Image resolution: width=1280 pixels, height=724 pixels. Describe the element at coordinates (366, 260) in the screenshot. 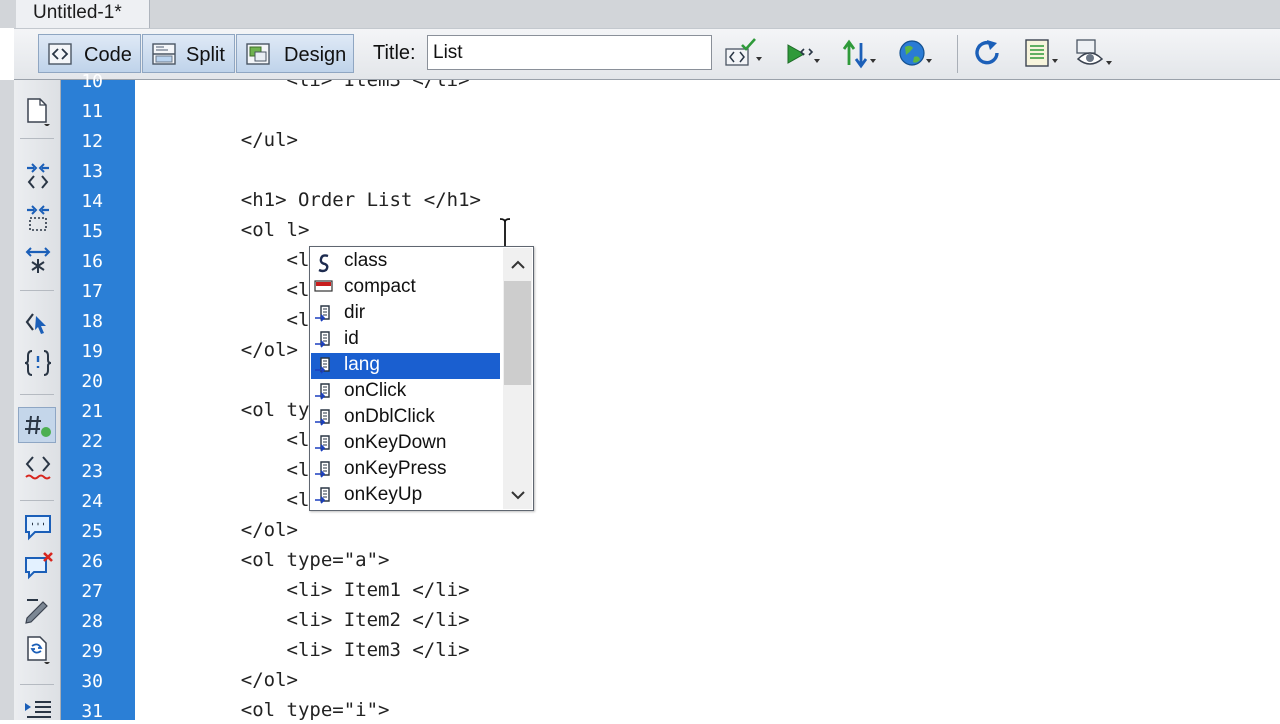

I see `hint-item-label: class` at that location.